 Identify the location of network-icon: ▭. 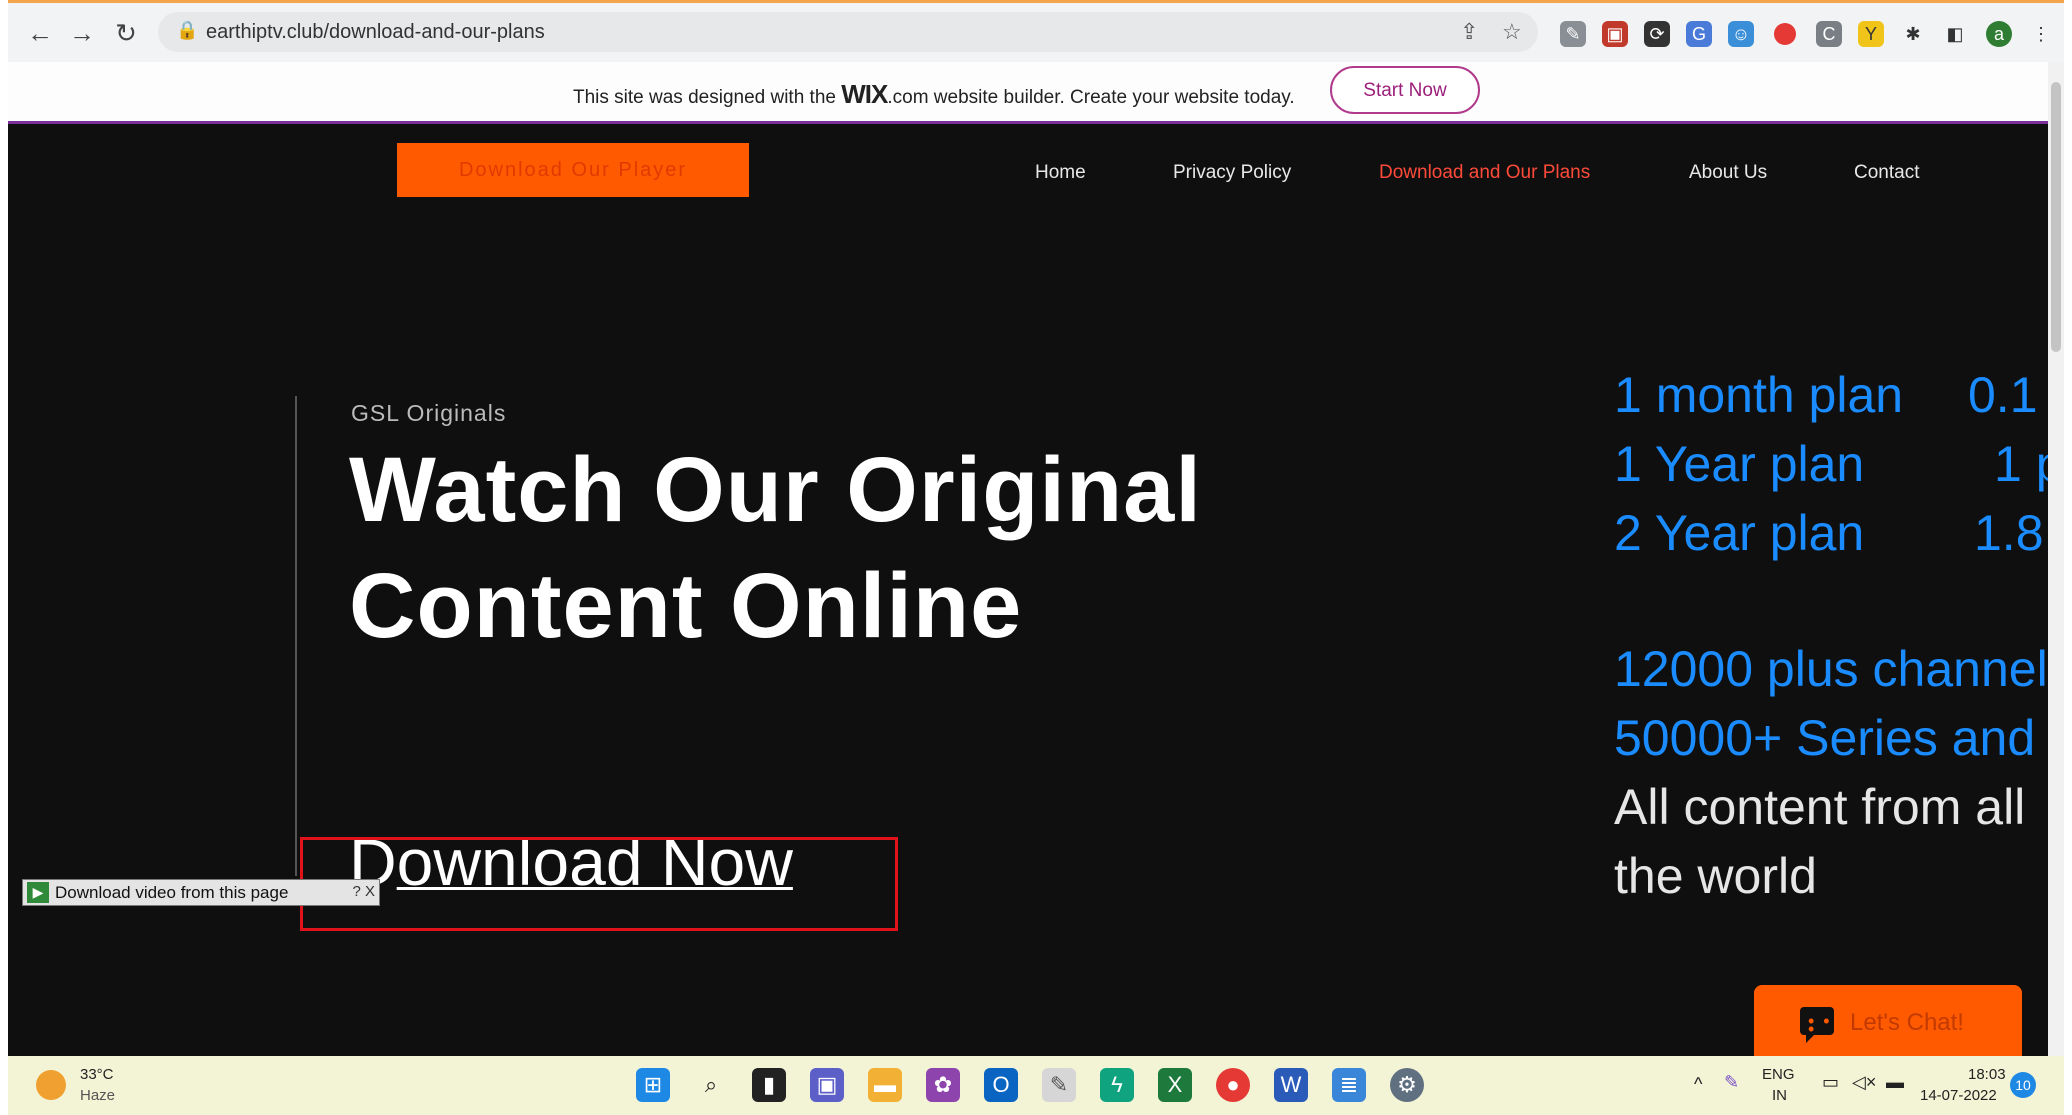
(1830, 1082).